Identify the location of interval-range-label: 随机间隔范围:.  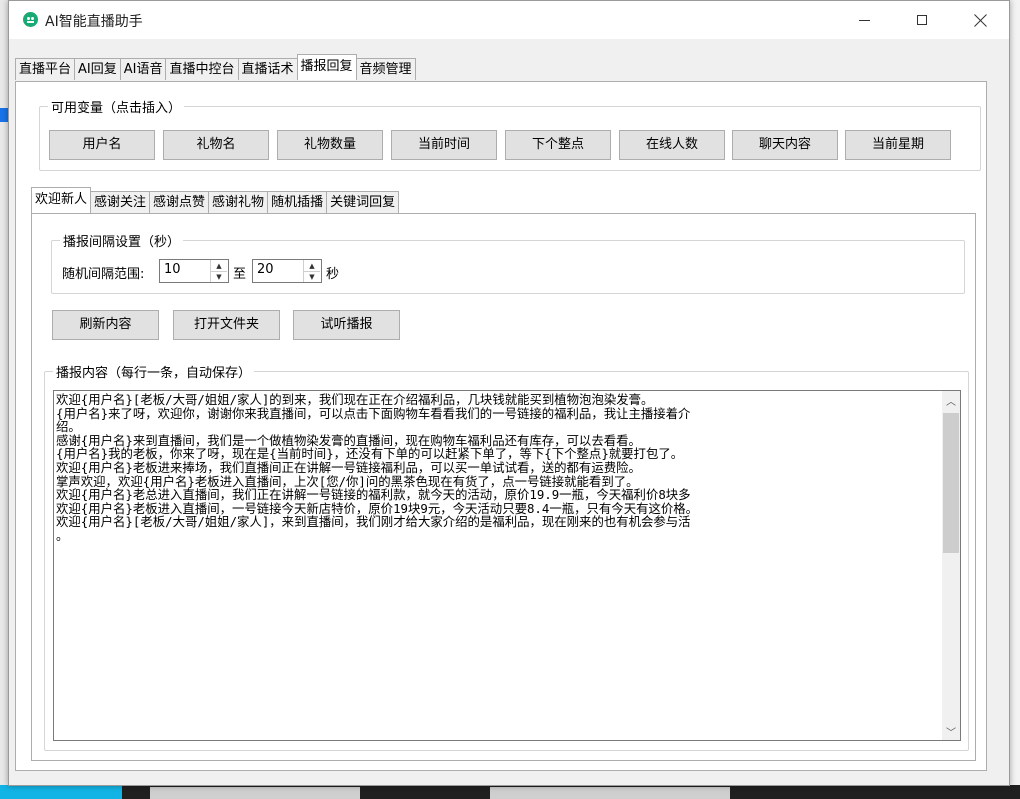
(103, 274).